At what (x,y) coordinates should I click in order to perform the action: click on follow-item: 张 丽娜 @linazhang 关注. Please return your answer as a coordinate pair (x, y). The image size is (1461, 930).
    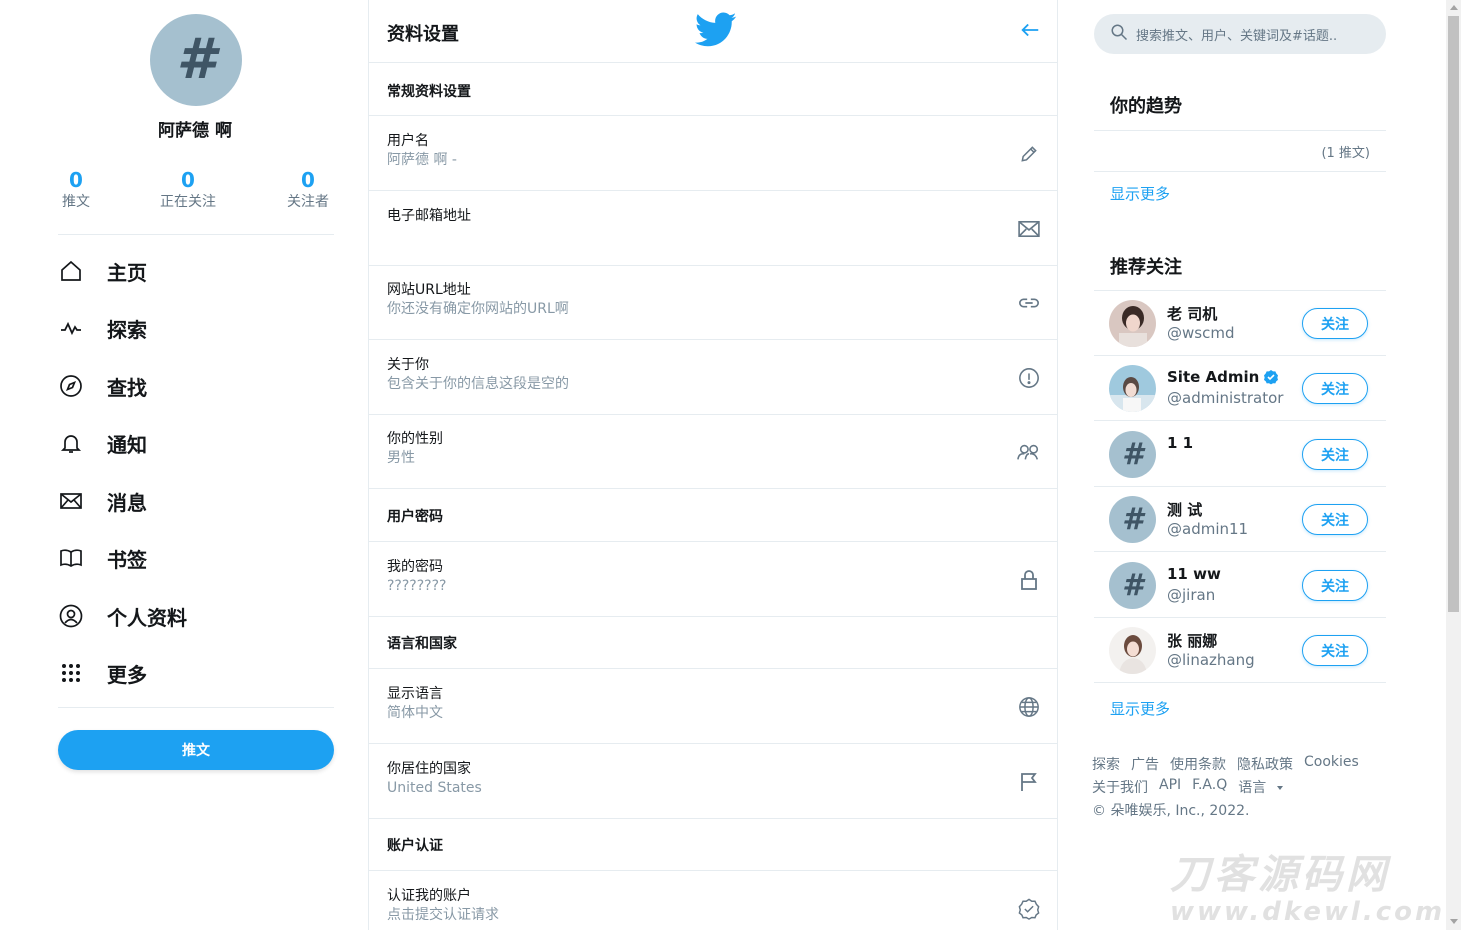
    Looking at the image, I should click on (1240, 650).